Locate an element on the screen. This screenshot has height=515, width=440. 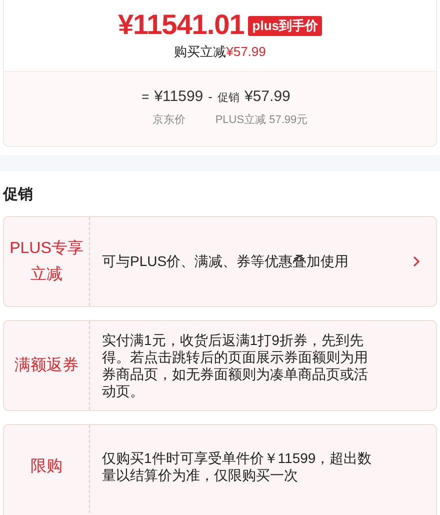
equals-sign: = is located at coordinates (146, 97).